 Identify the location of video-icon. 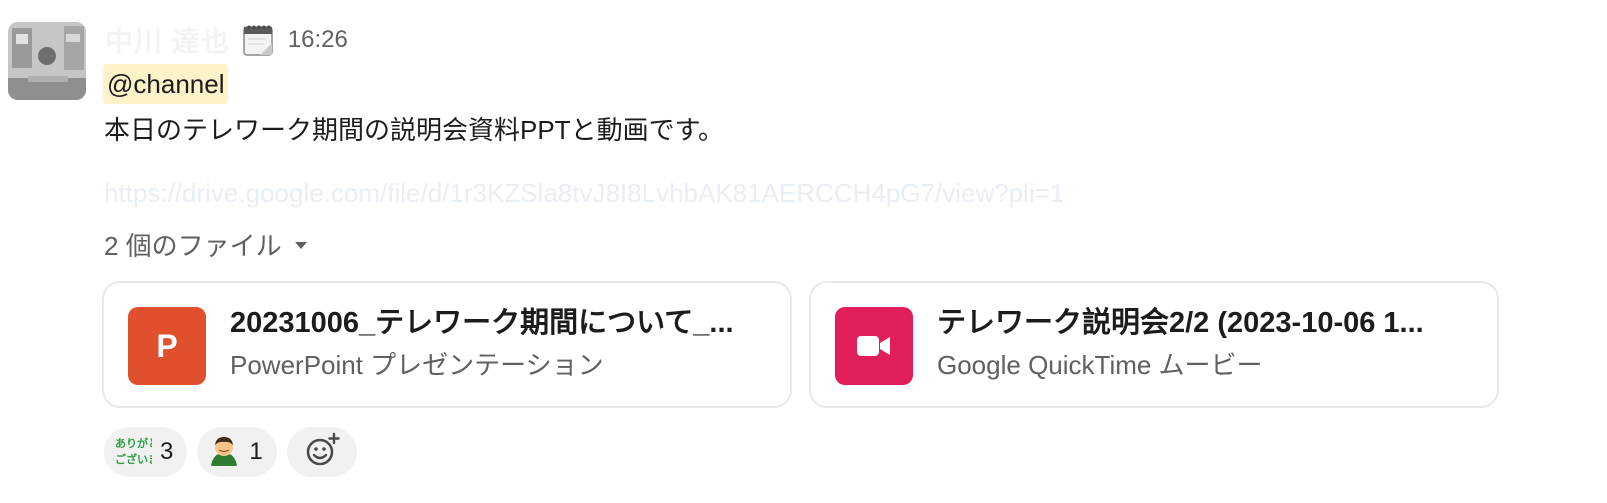
(874, 346).